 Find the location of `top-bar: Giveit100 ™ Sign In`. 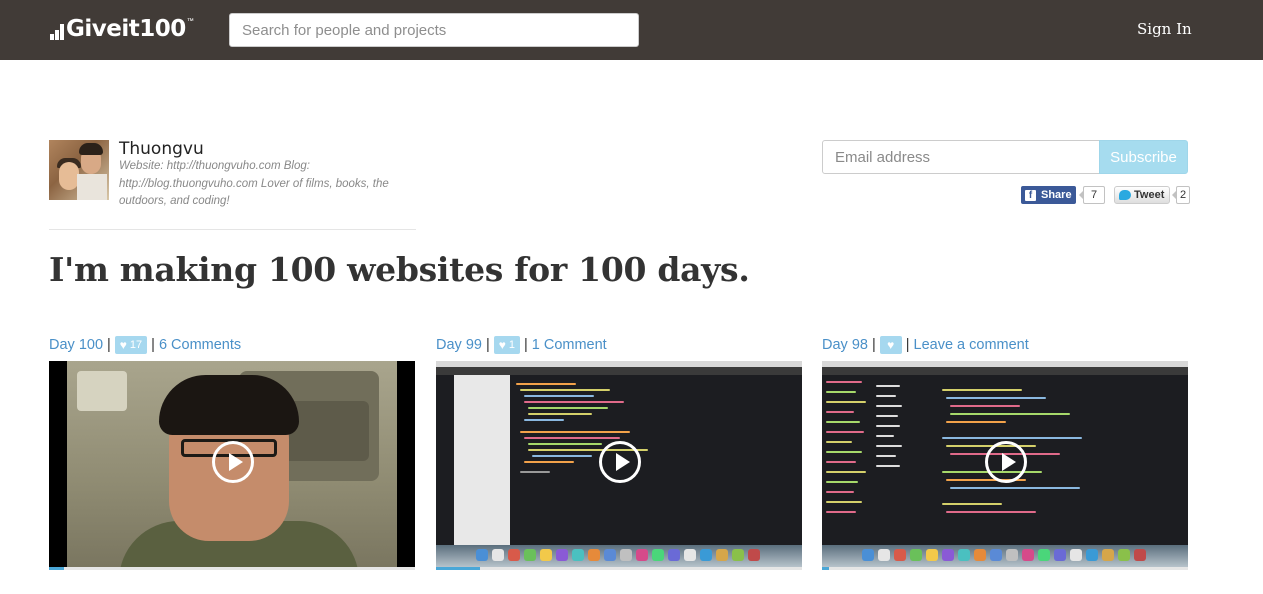

top-bar: Giveit100 ™ Sign In is located at coordinates (631, 30).